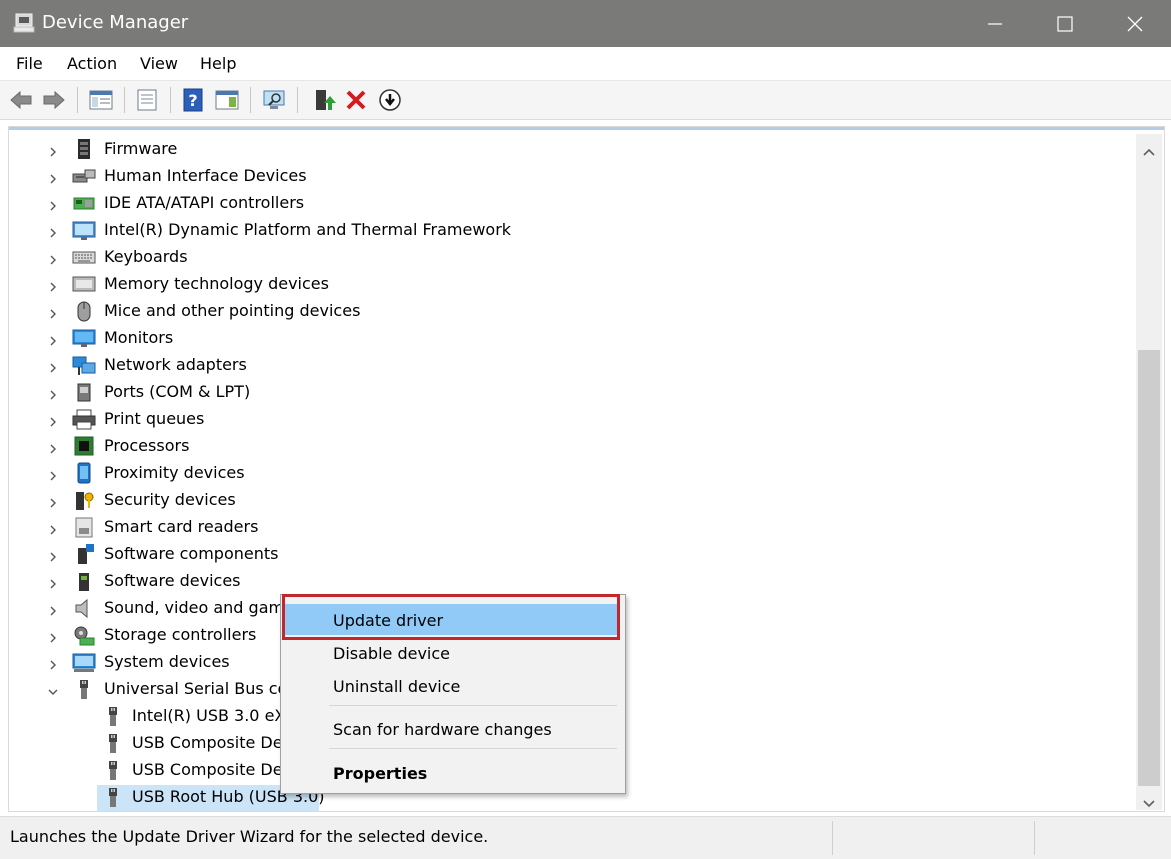 This screenshot has height=859, width=1171. What do you see at coordinates (159, 63) in the screenshot?
I see `menu-view: View` at bounding box center [159, 63].